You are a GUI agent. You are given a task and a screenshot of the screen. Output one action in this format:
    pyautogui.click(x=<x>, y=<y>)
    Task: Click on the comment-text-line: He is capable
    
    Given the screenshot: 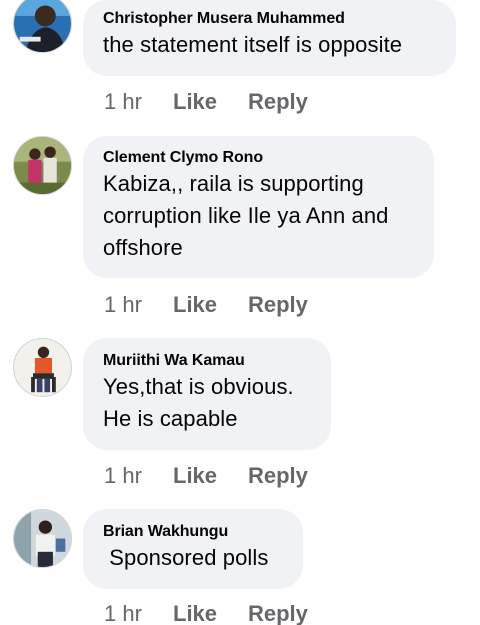 What is the action you would take?
    pyautogui.click(x=170, y=418)
    